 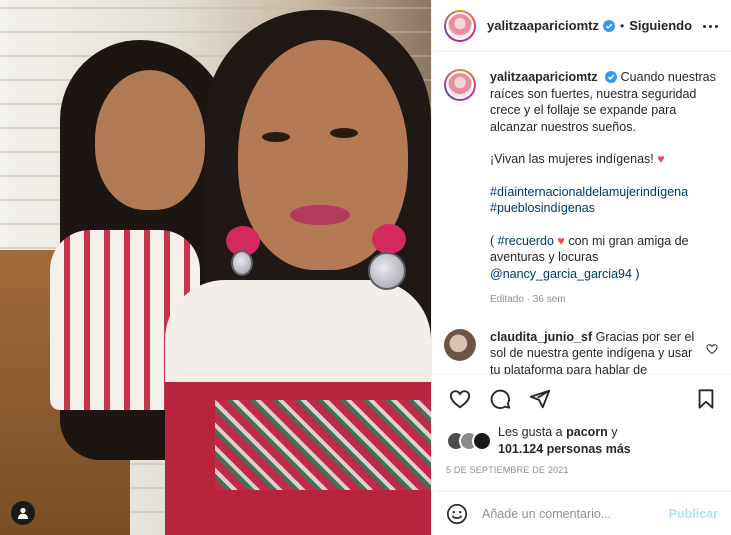 I want to click on comment-button, so click(x=500, y=399).